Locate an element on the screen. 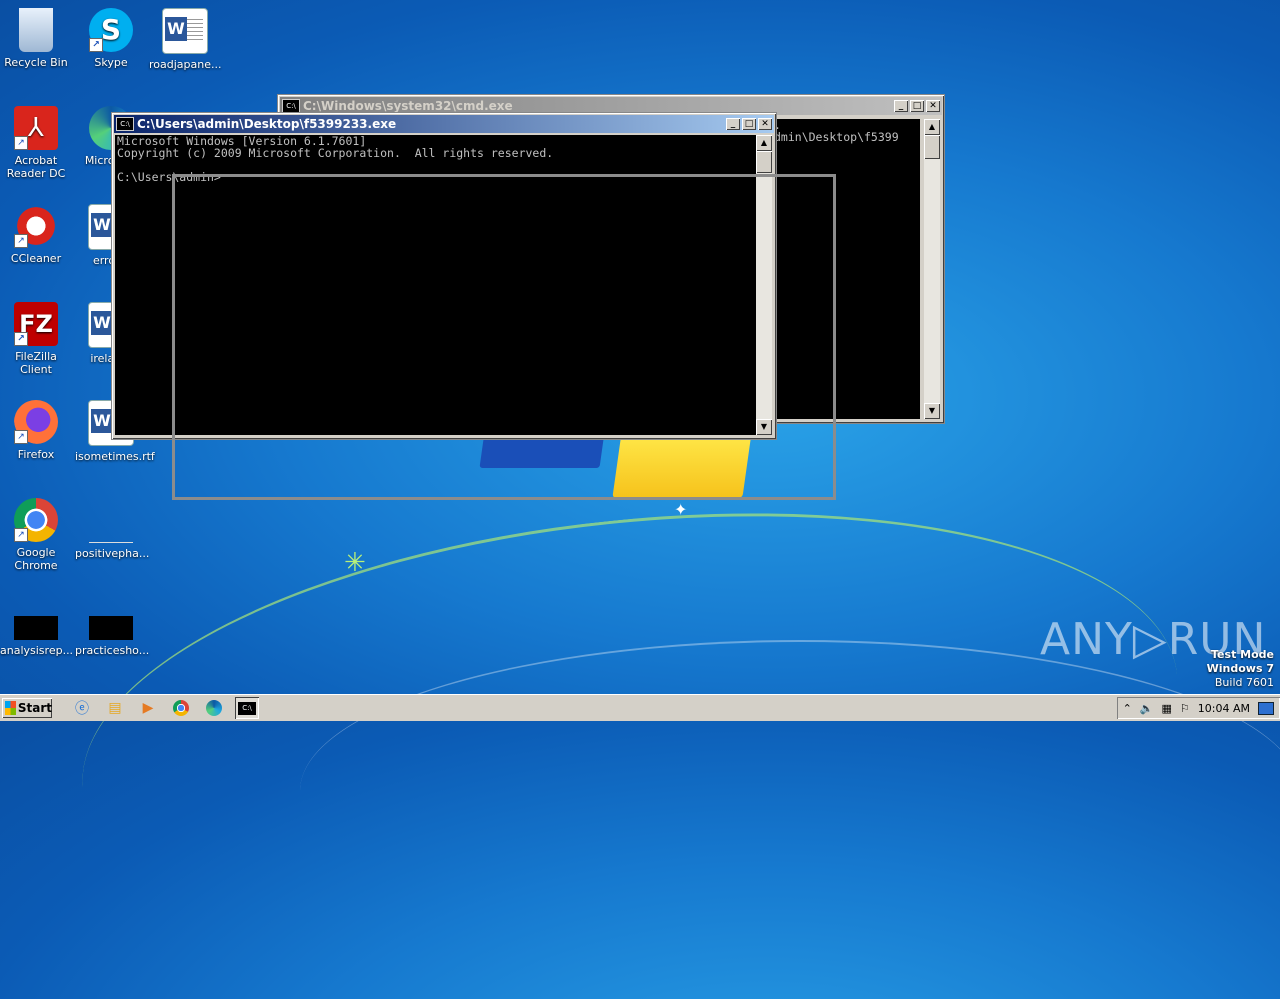 This screenshot has height=999, width=1280. windows-logo-icon is located at coordinates (10, 708).